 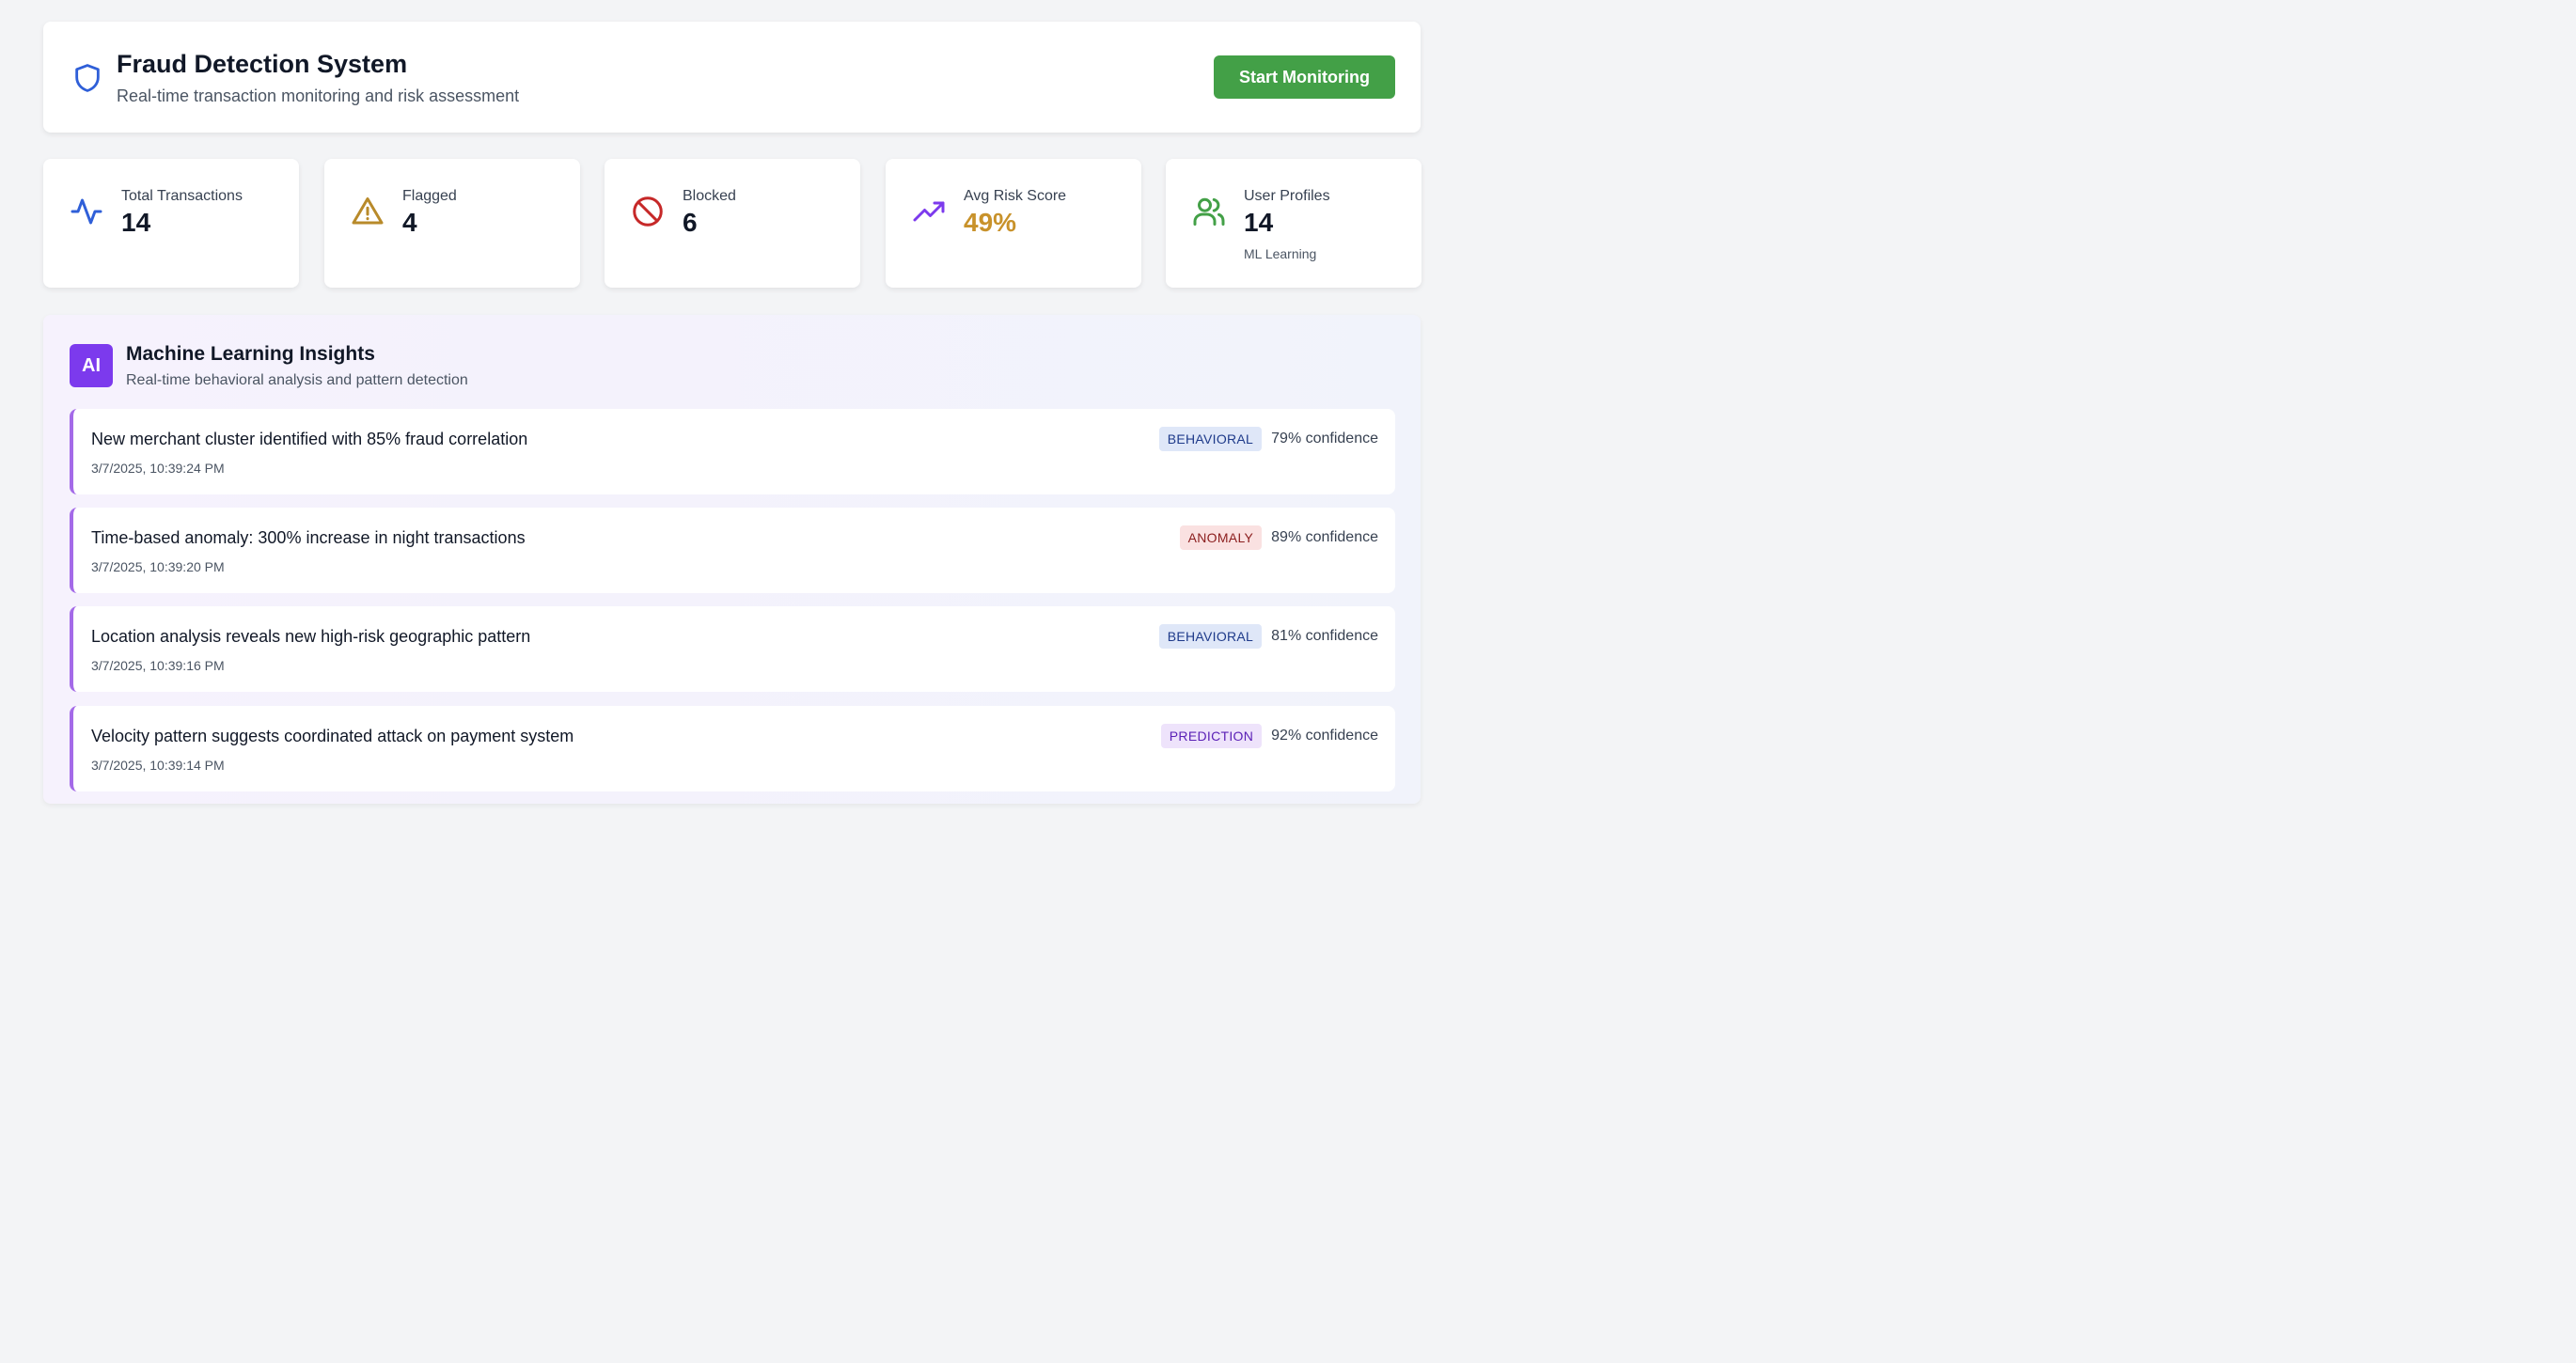 What do you see at coordinates (1324, 736) in the screenshot?
I see `insight-confidence: 92% confidence` at bounding box center [1324, 736].